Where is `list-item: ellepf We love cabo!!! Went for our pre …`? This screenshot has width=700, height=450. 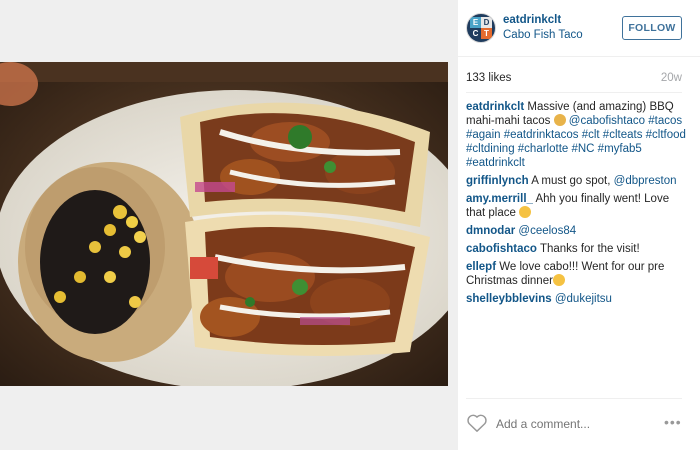
list-item: ellepf We love cabo!!! Went for our pre … is located at coordinates (576, 274).